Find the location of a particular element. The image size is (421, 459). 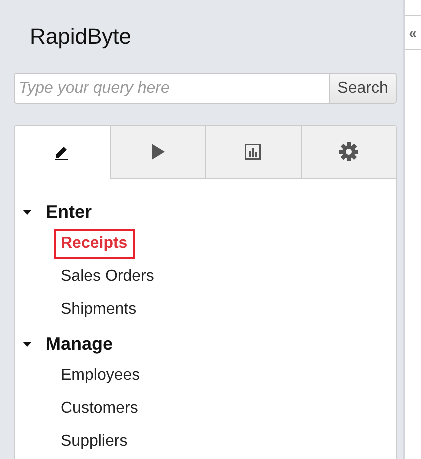

search-button: Search is located at coordinates (363, 88).